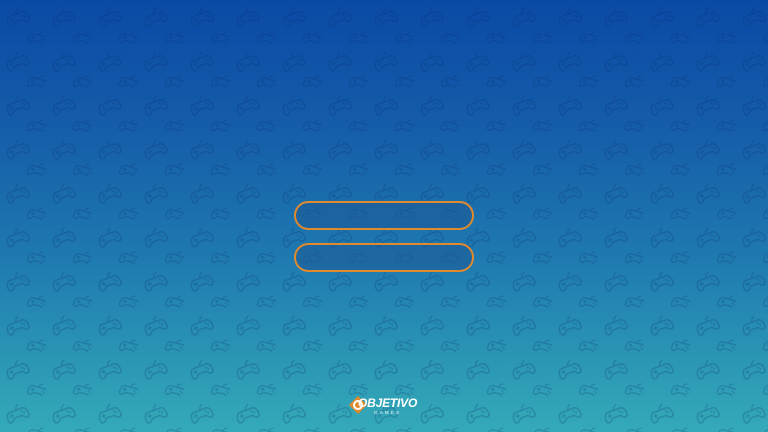 The width and height of the screenshot is (768, 432). What do you see at coordinates (388, 403) in the screenshot?
I see `logo-wordmark: OBJETIVO` at bounding box center [388, 403].